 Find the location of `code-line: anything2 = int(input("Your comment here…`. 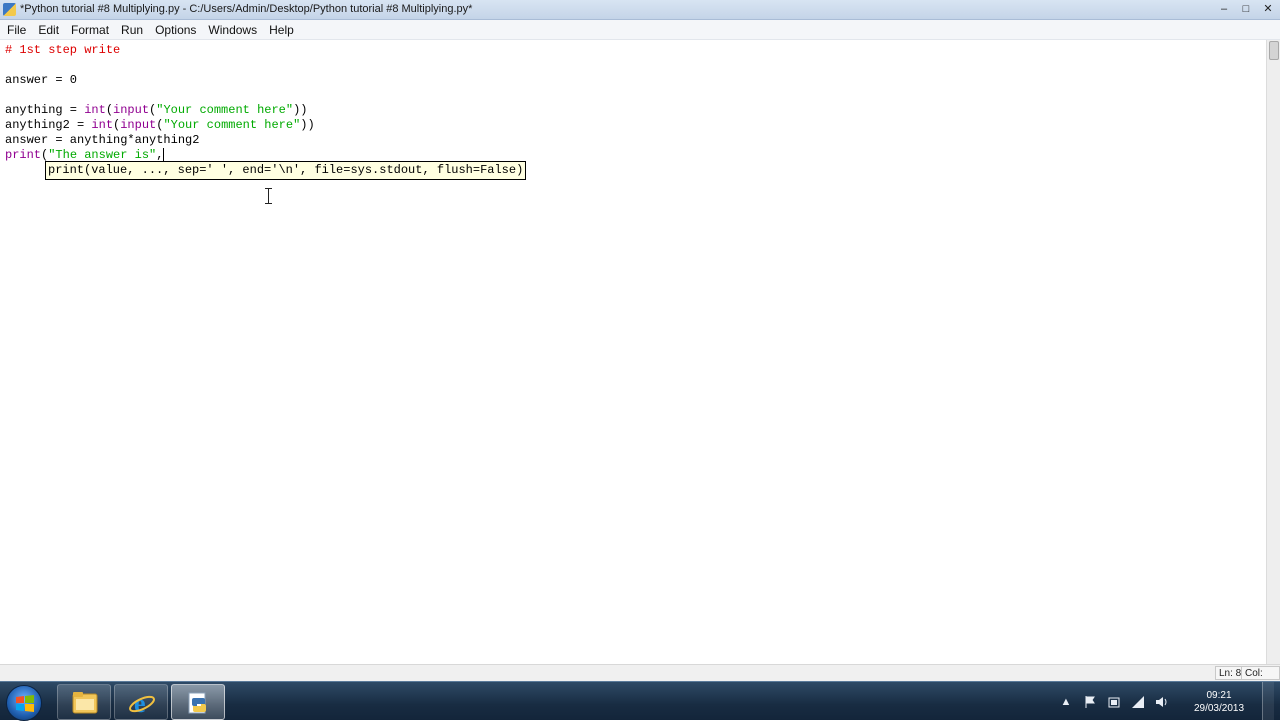

code-line: anything2 = int(input("Your comment here… is located at coordinates (160, 125).